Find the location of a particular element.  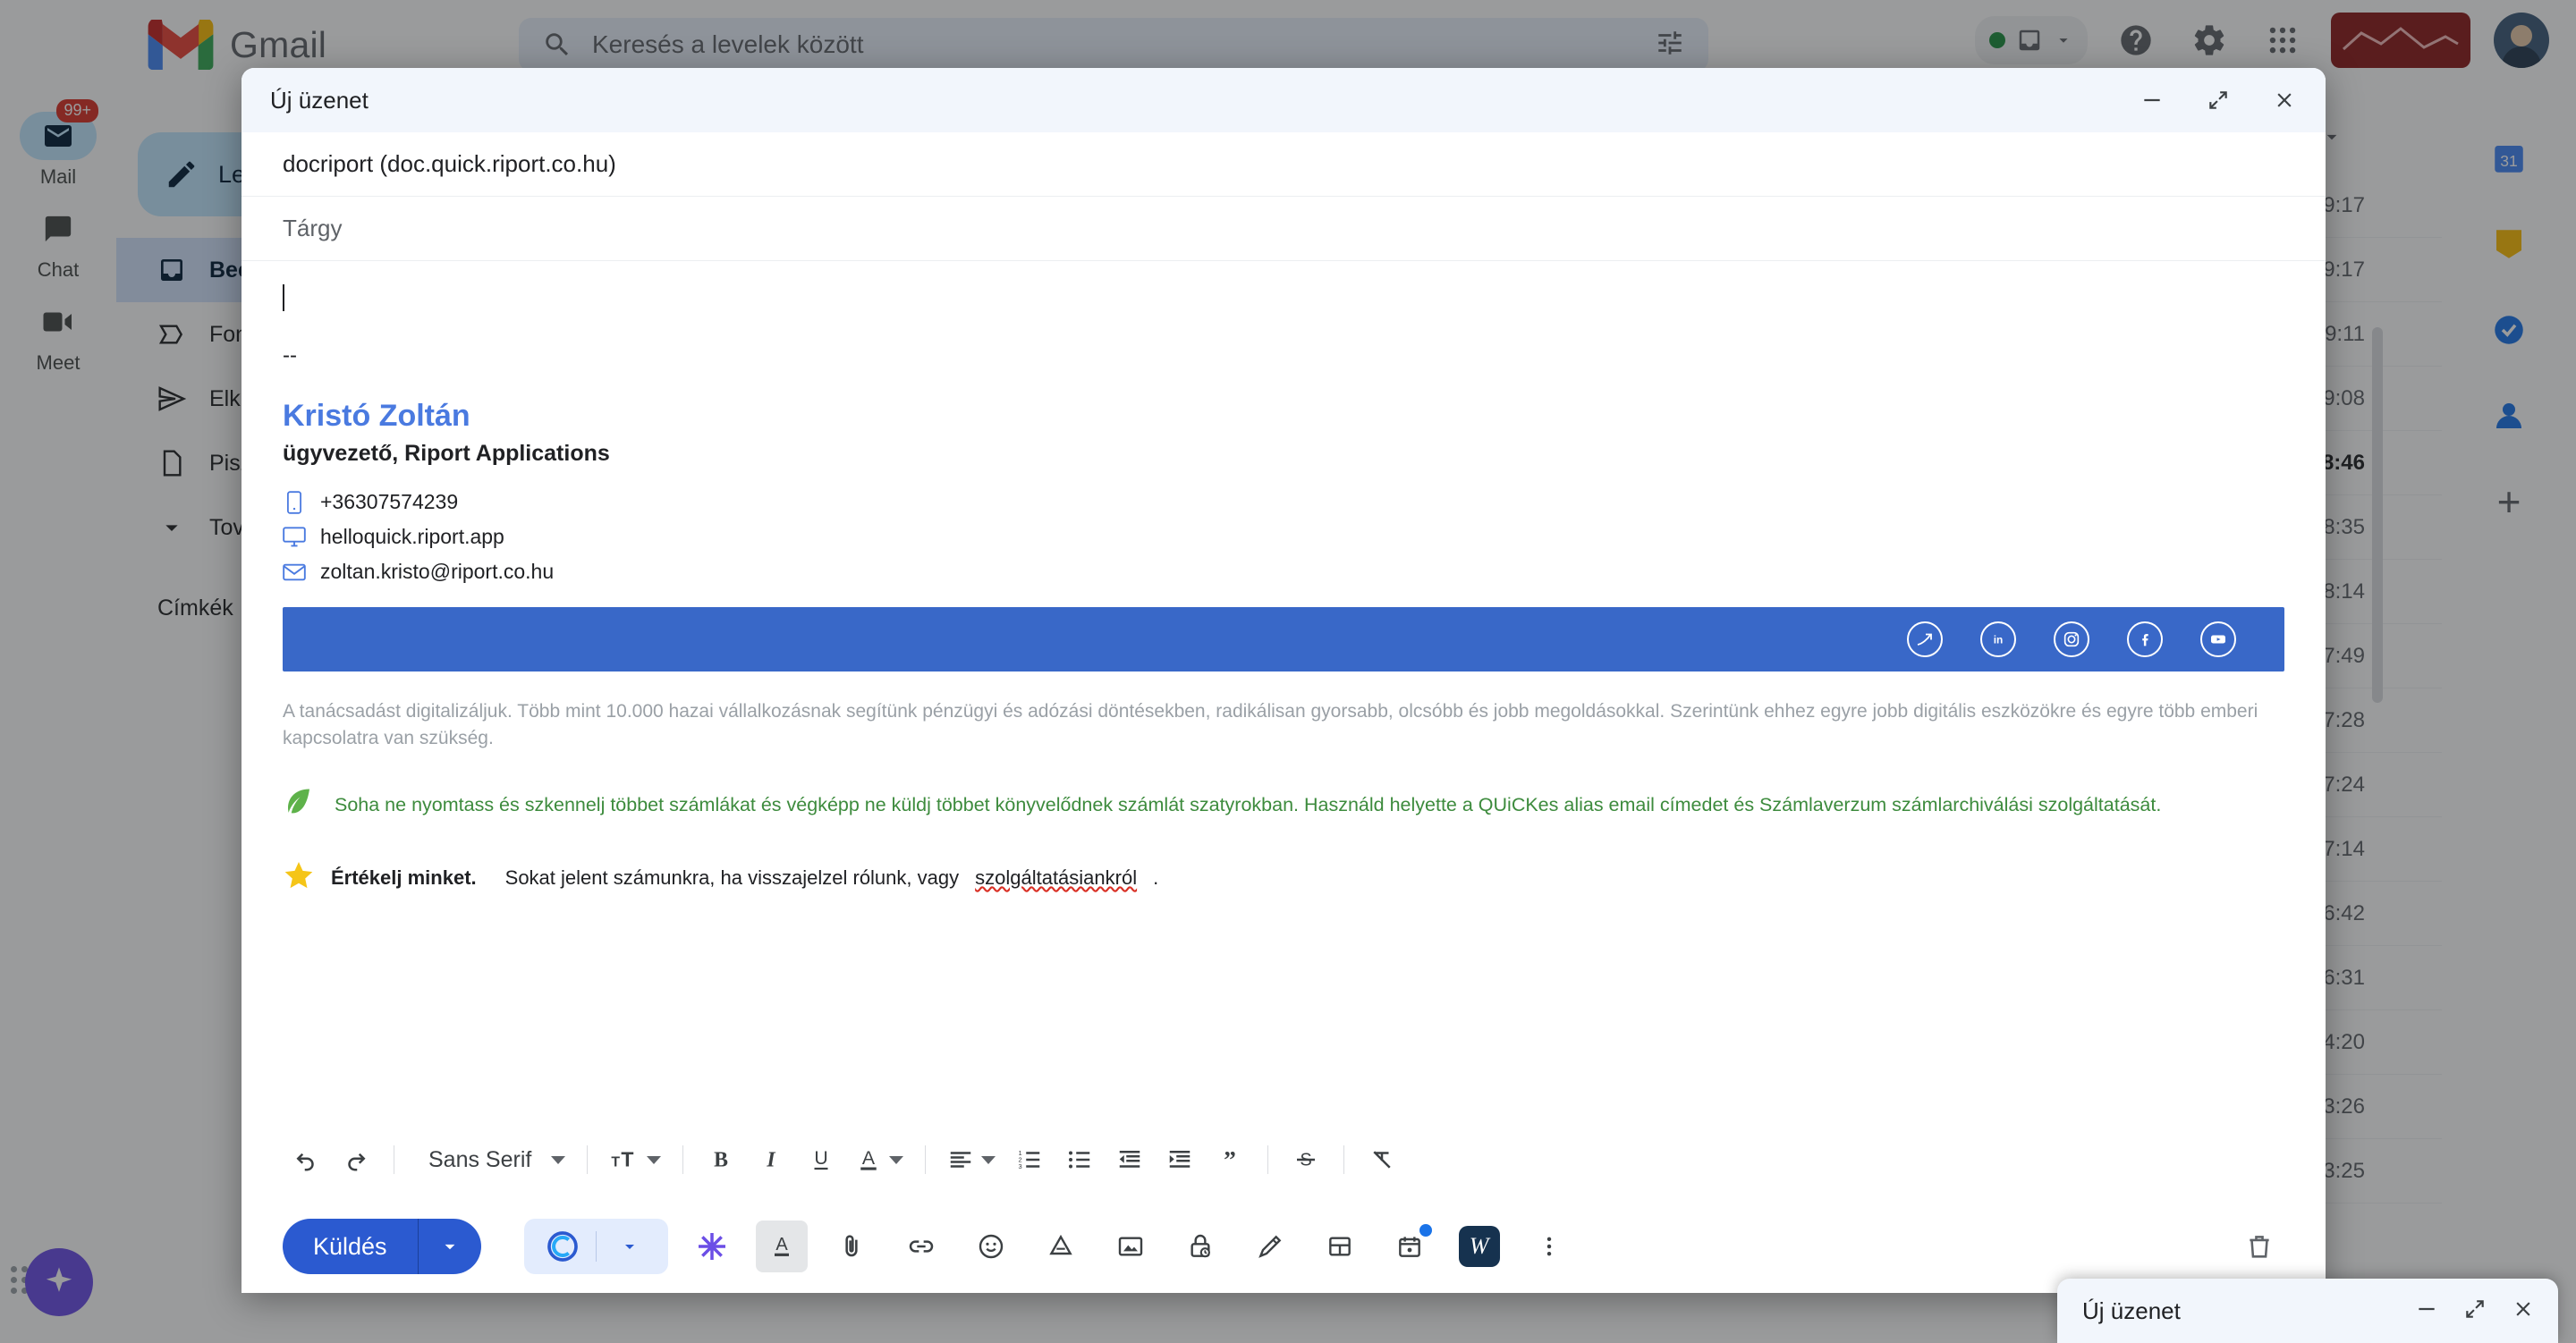

signature-phone: +36307574239 is located at coordinates (389, 501).